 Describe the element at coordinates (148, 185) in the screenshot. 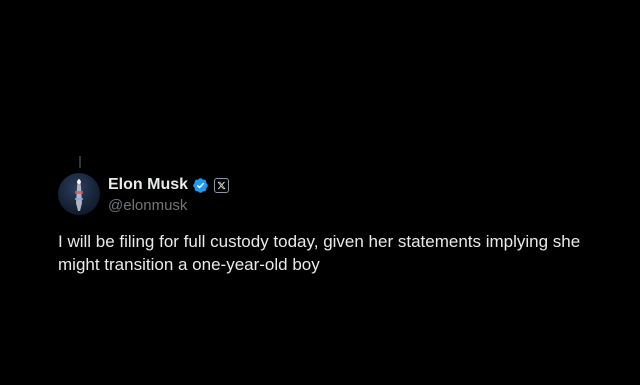

I see `display-name: Elon Musk` at that location.